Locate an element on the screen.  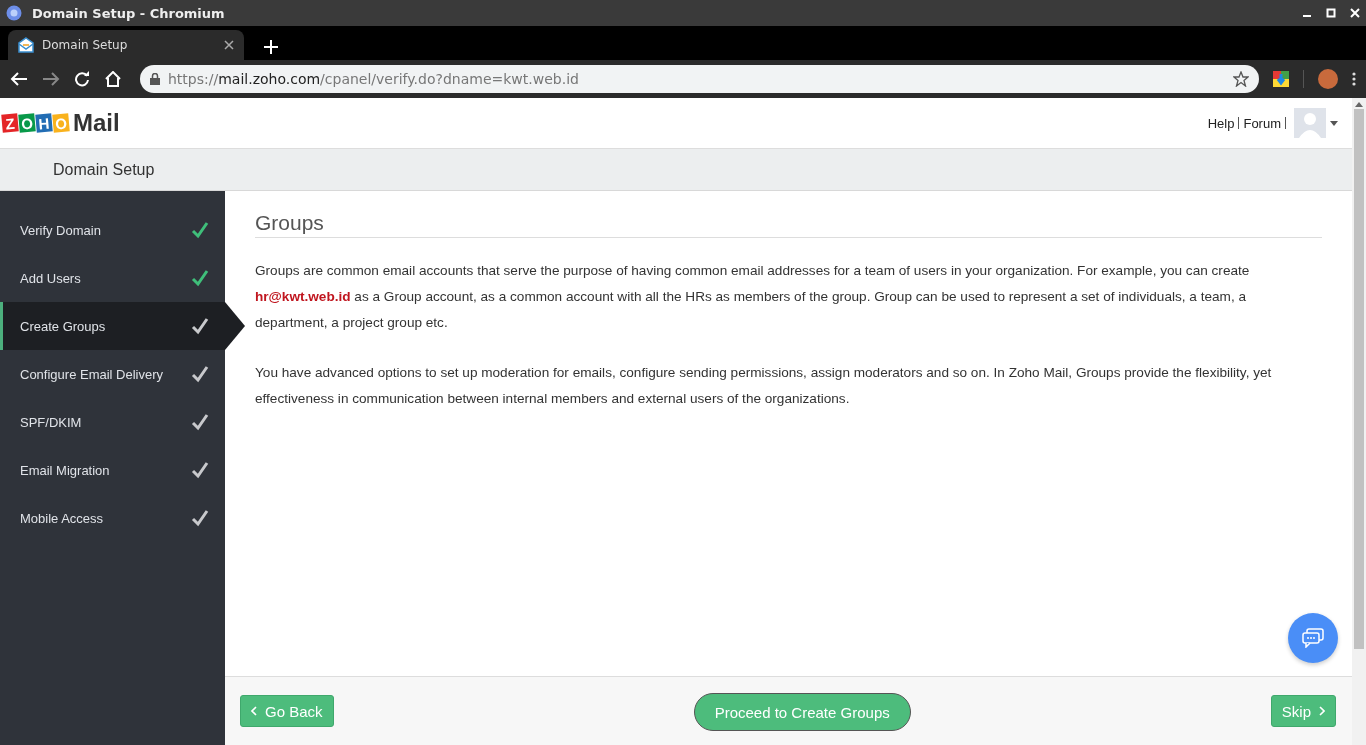
reload-icon is located at coordinates (82, 79).